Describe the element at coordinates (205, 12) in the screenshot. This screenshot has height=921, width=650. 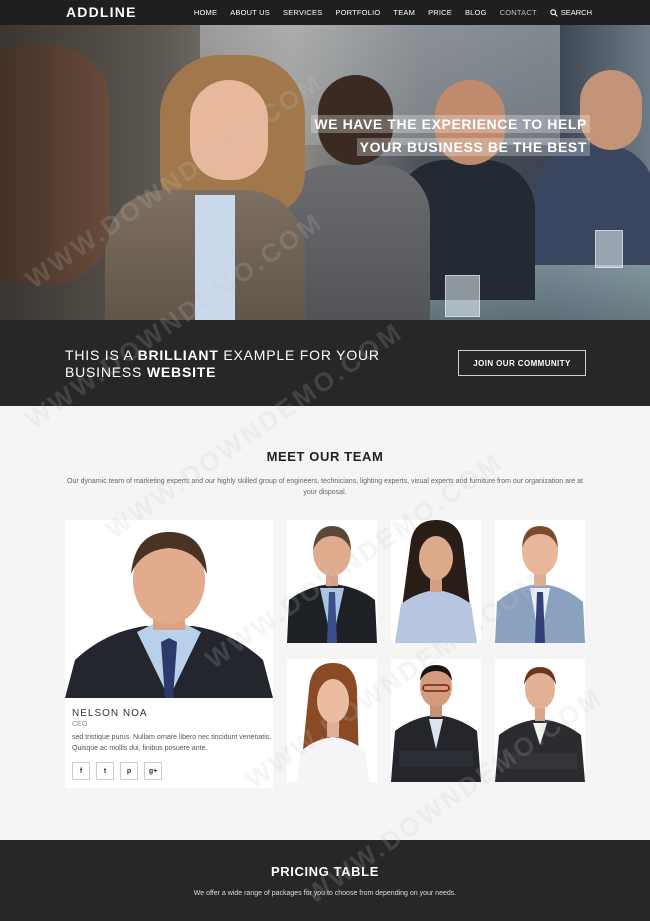
I see `nav-item-home: HOME` at that location.